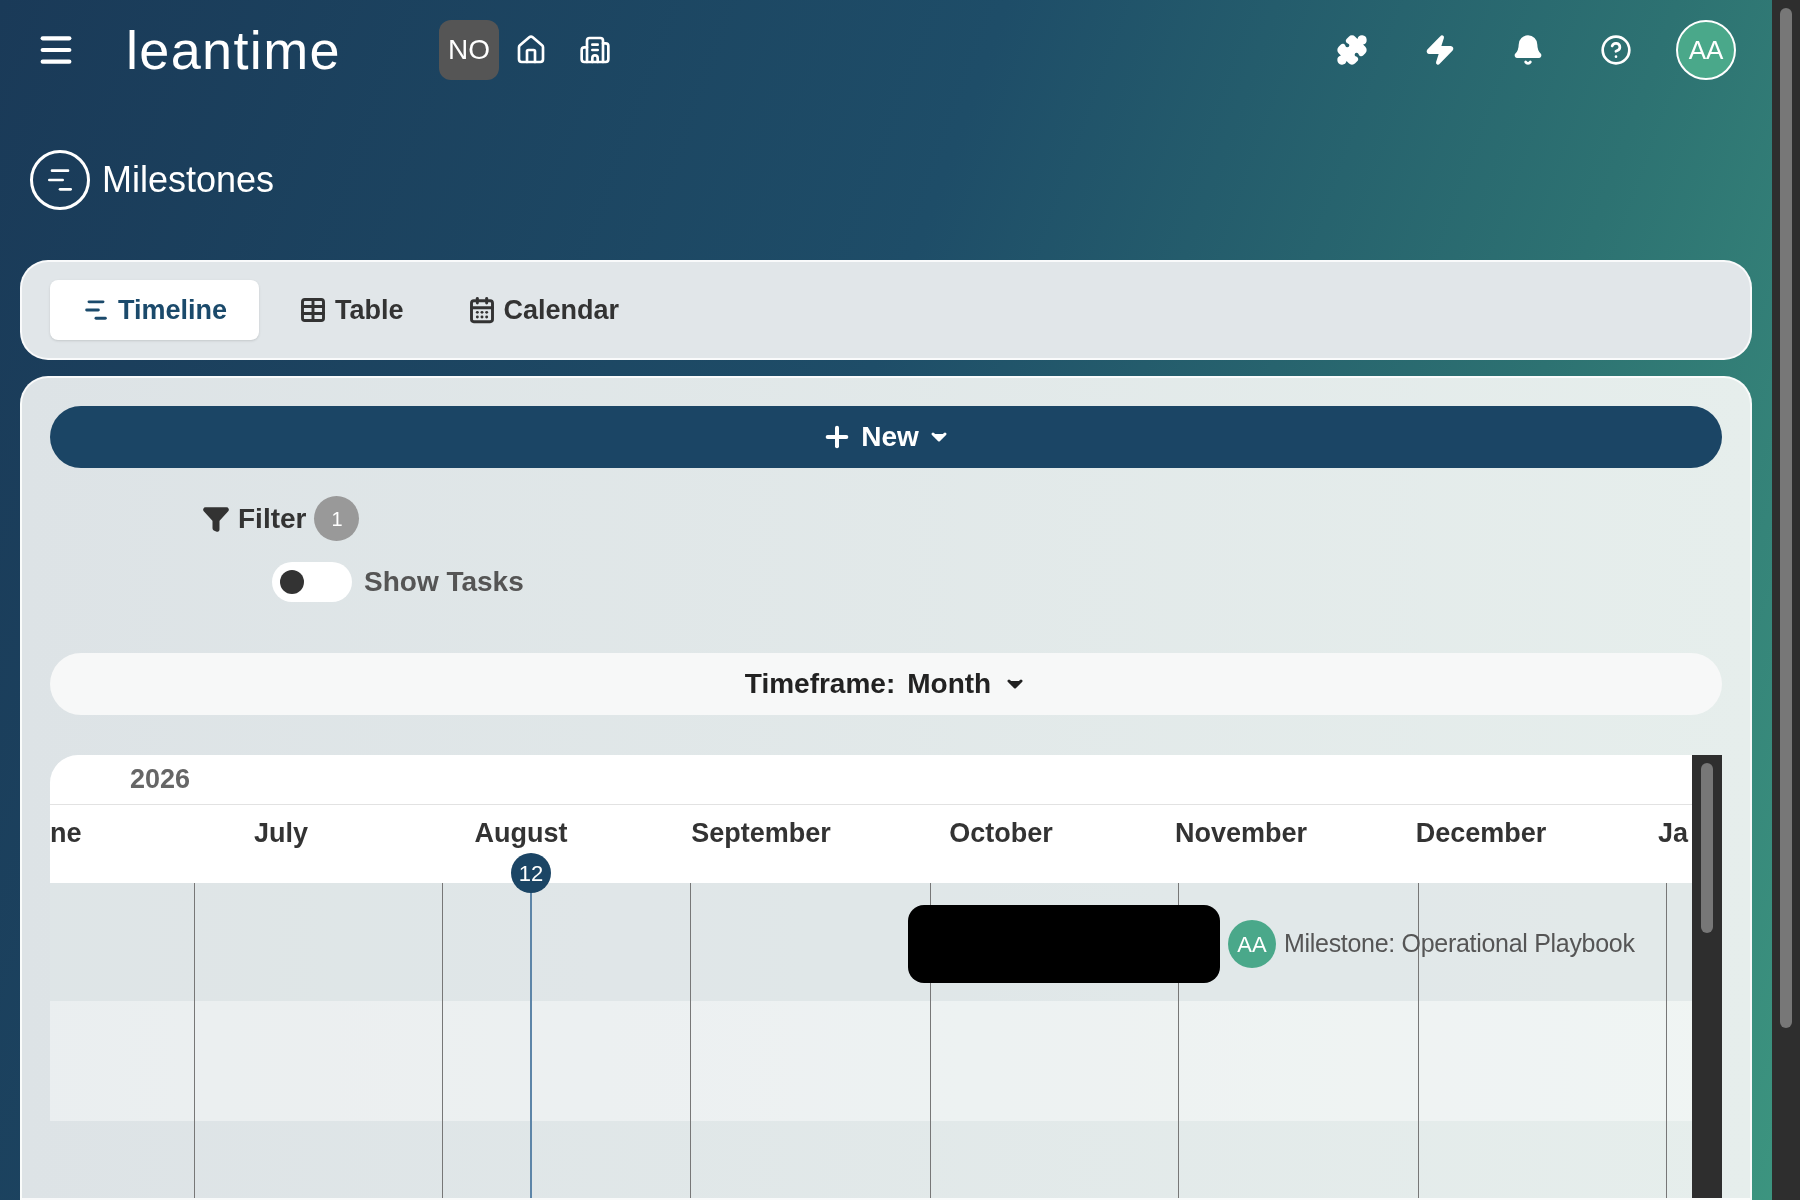  I want to click on page-scrollbar, so click(1786, 600).